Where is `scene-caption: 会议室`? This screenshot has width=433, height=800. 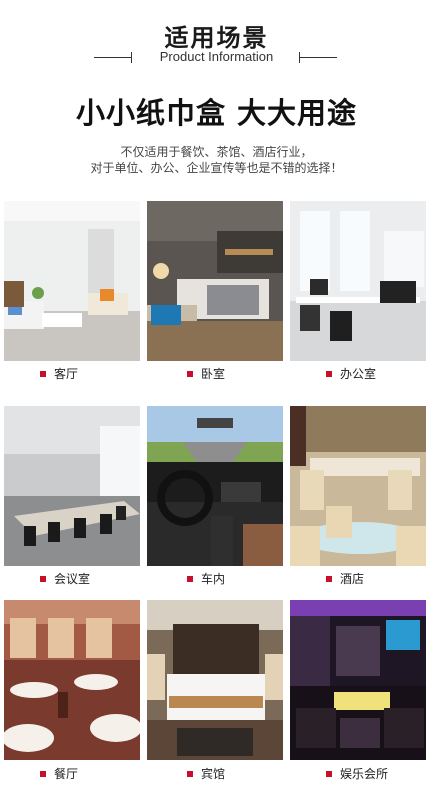 scene-caption: 会议室 is located at coordinates (65, 579).